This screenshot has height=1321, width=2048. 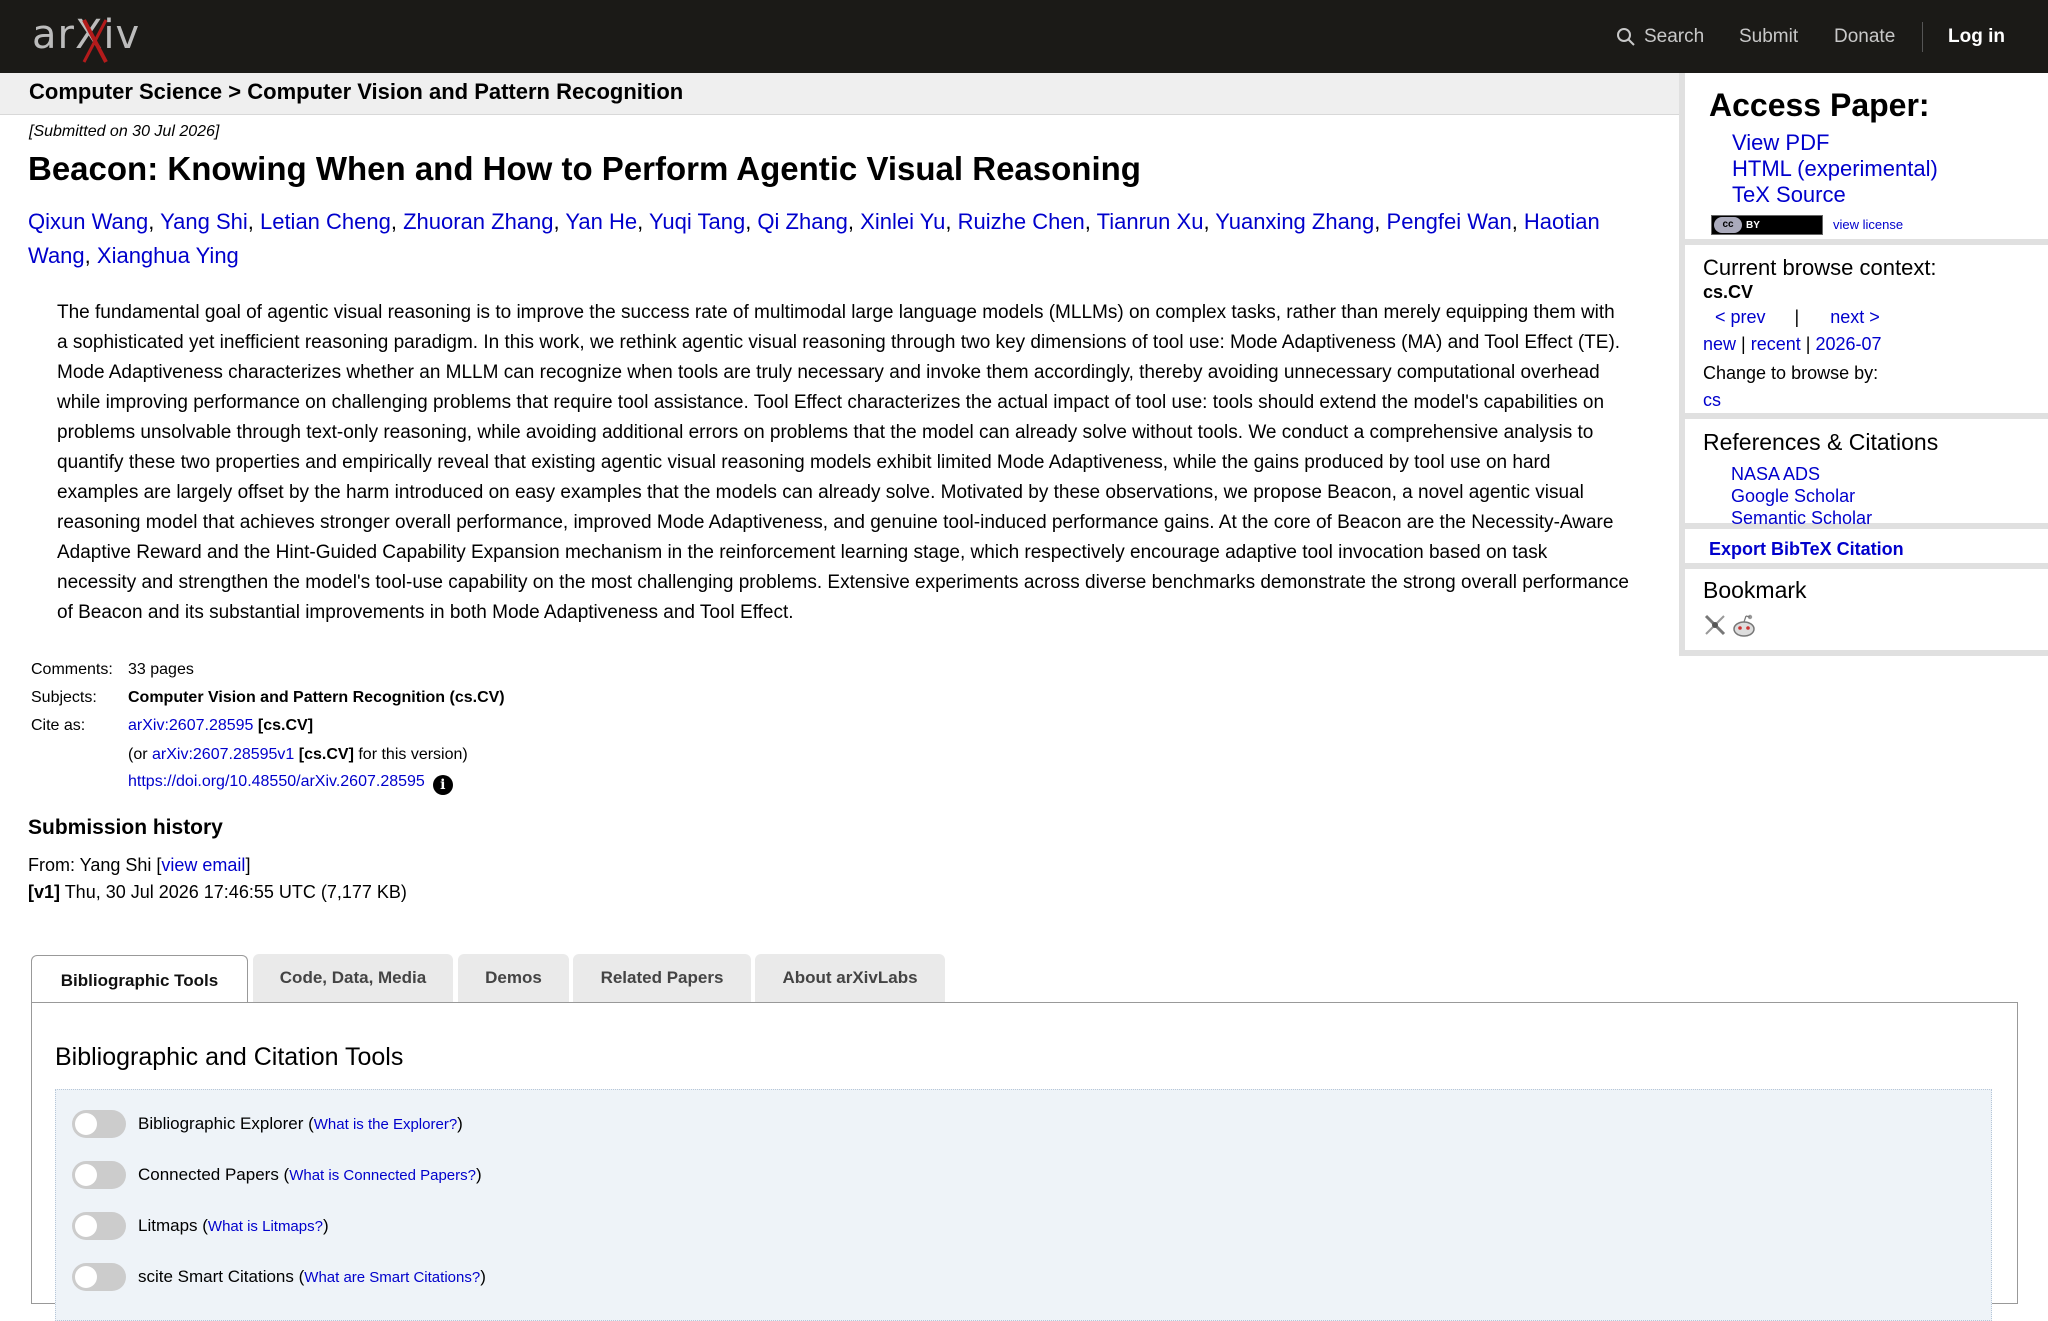 I want to click on meta-comments-label: Comments:, so click(x=72, y=669).